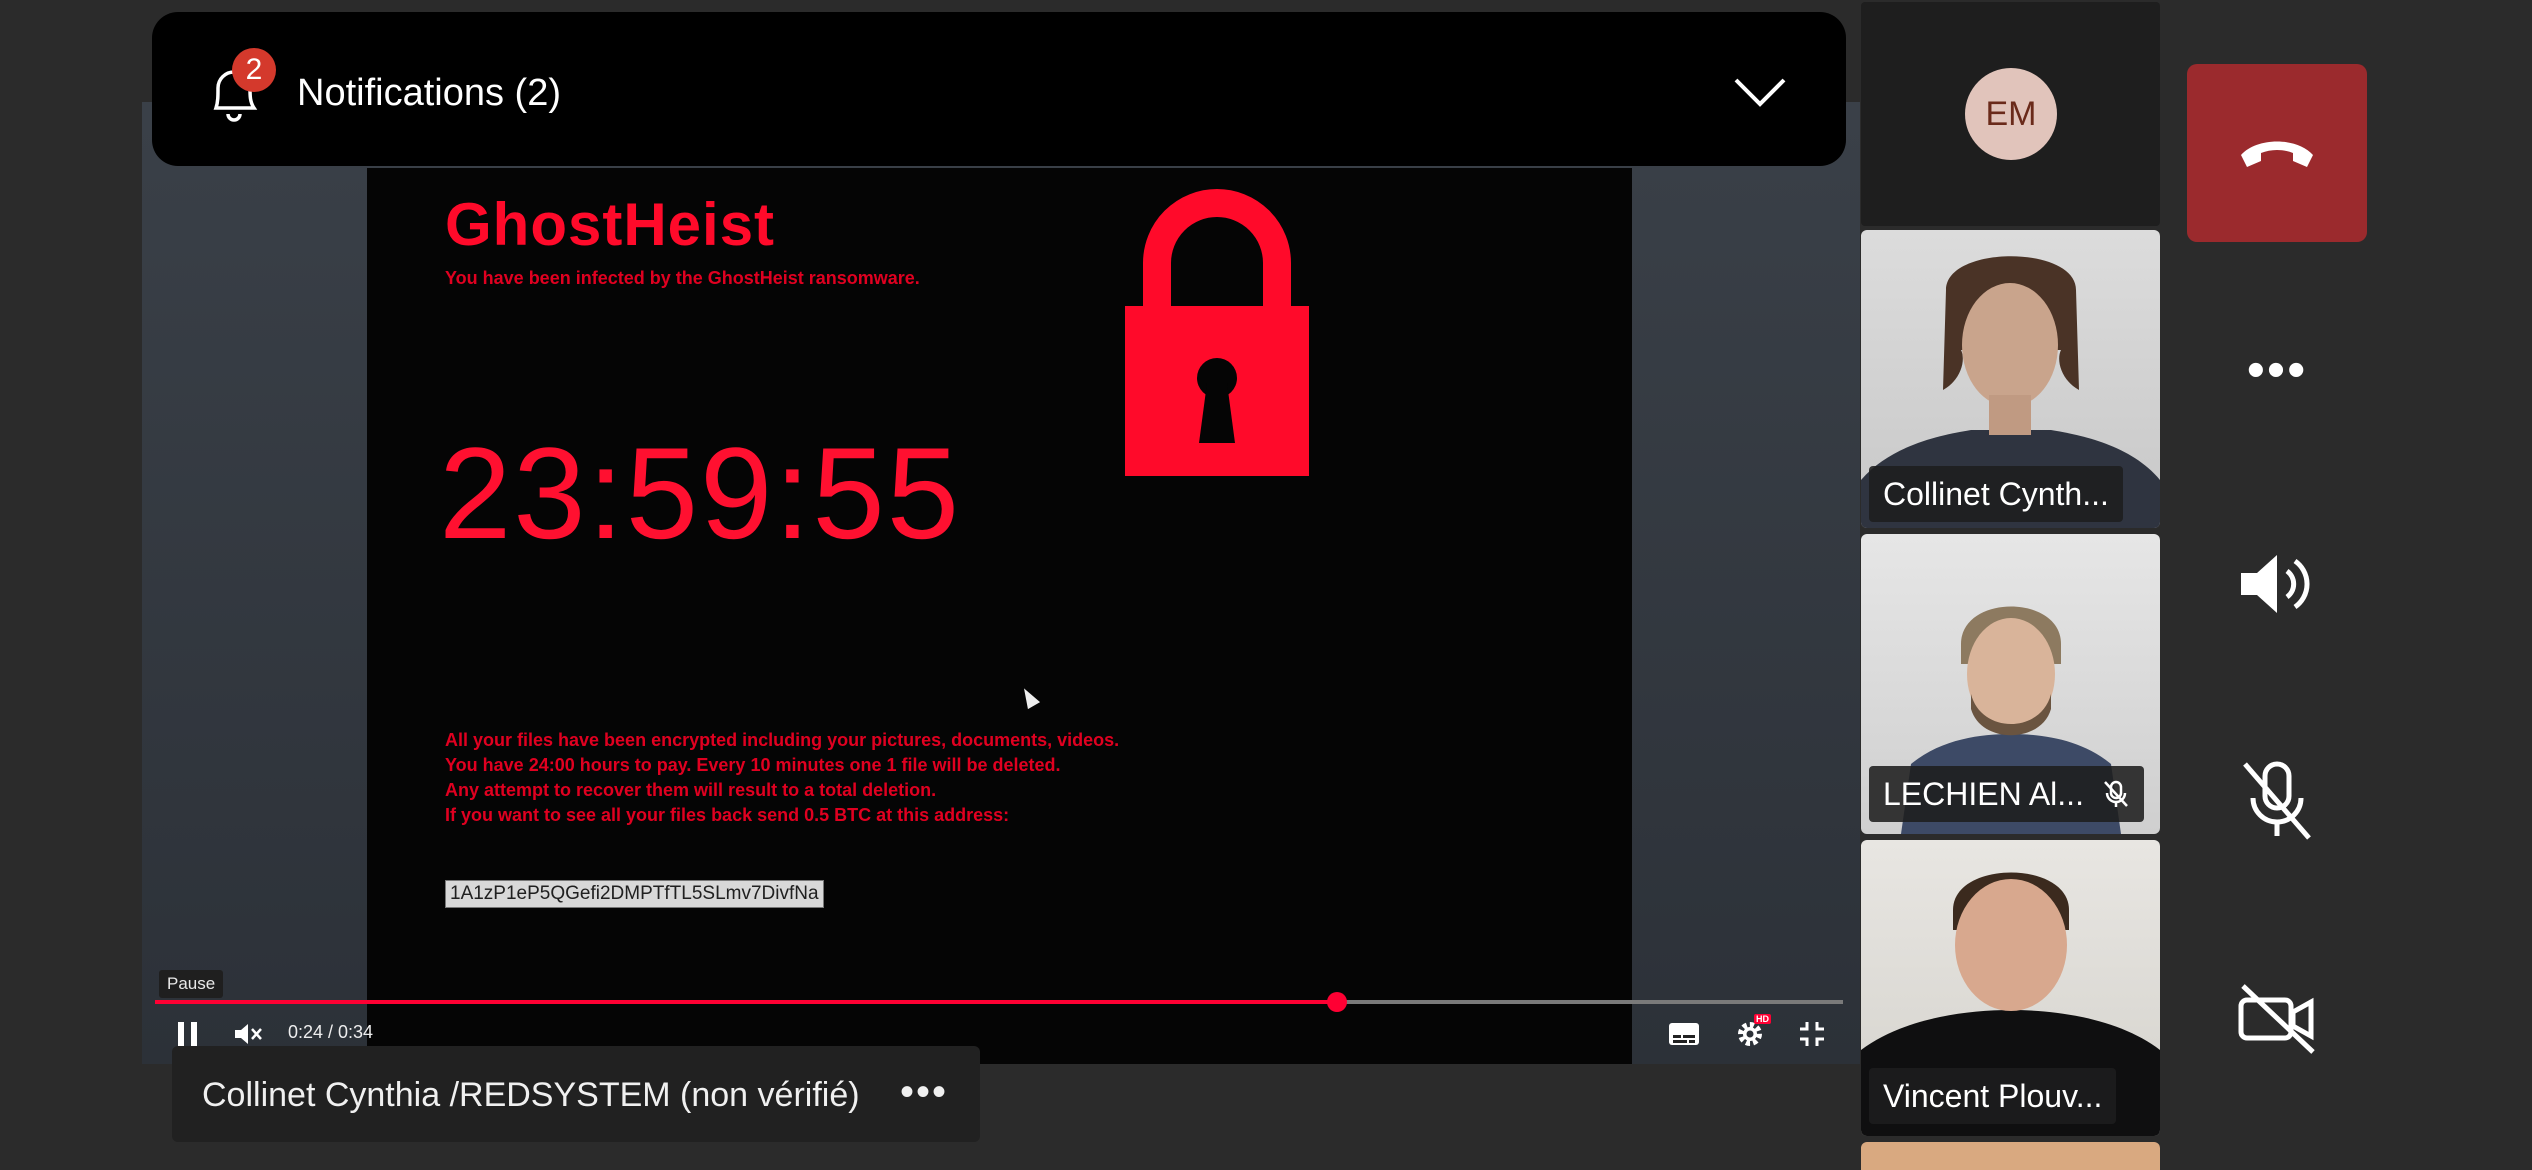  I want to click on exit-fullscreen-icon, so click(1812, 1034).